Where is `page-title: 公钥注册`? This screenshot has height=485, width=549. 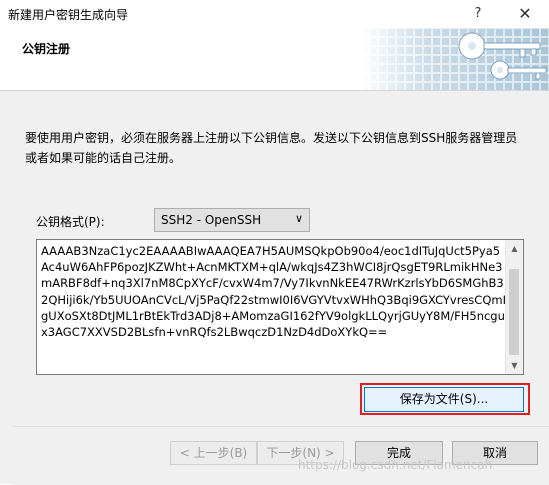 page-title: 公钥注册 is located at coordinates (46, 49).